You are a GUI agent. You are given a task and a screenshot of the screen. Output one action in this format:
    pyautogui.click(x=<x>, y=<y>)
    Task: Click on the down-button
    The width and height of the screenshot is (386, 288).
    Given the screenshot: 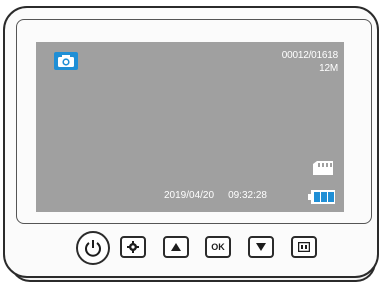 What is the action you would take?
    pyautogui.click(x=261, y=247)
    